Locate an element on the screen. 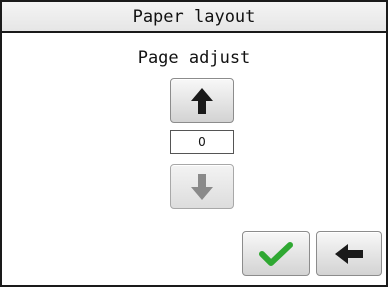 This screenshot has width=388, height=287. arrow-down-icon is located at coordinates (202, 186).